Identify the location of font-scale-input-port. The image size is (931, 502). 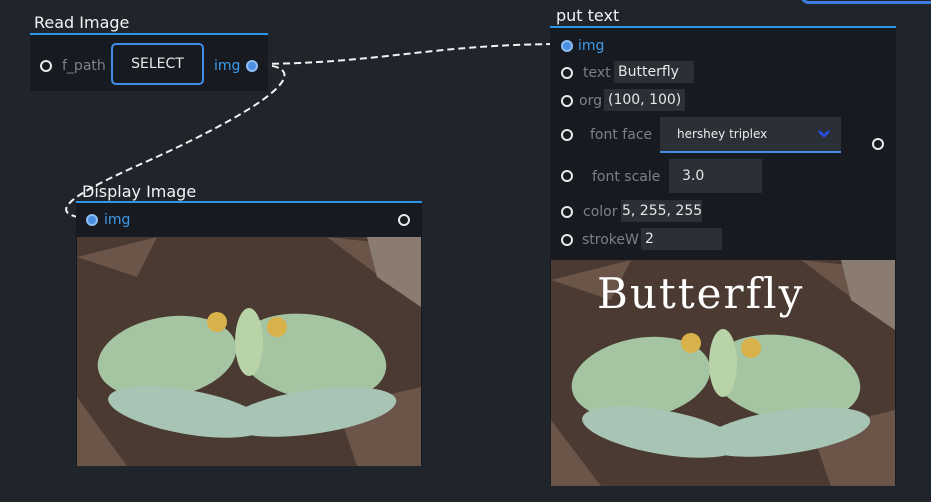
(567, 176).